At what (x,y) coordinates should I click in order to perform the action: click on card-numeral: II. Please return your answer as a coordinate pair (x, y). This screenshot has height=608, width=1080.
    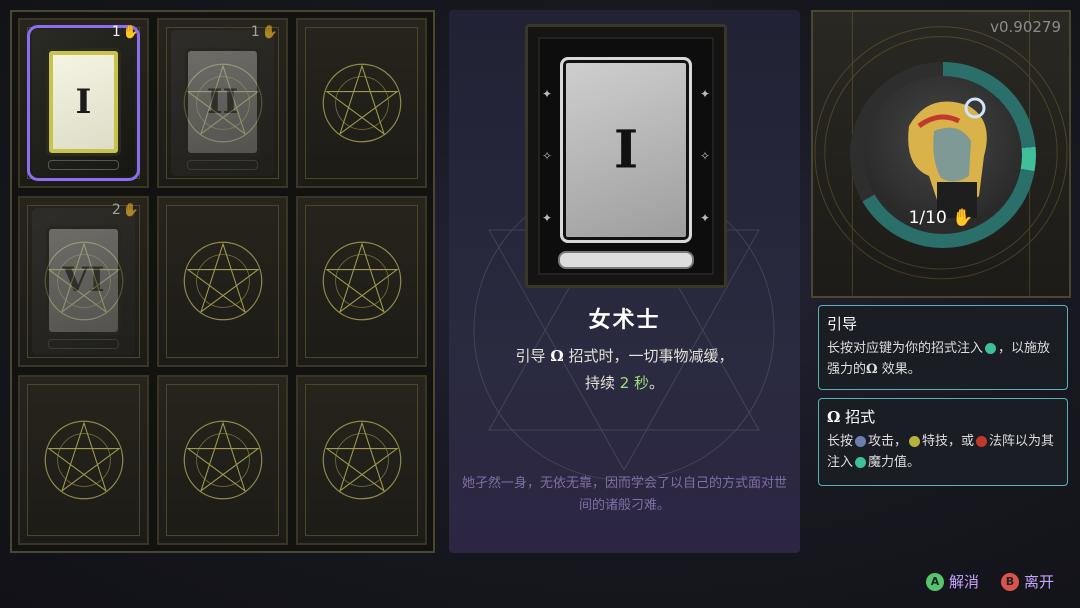
    Looking at the image, I should click on (222, 102).